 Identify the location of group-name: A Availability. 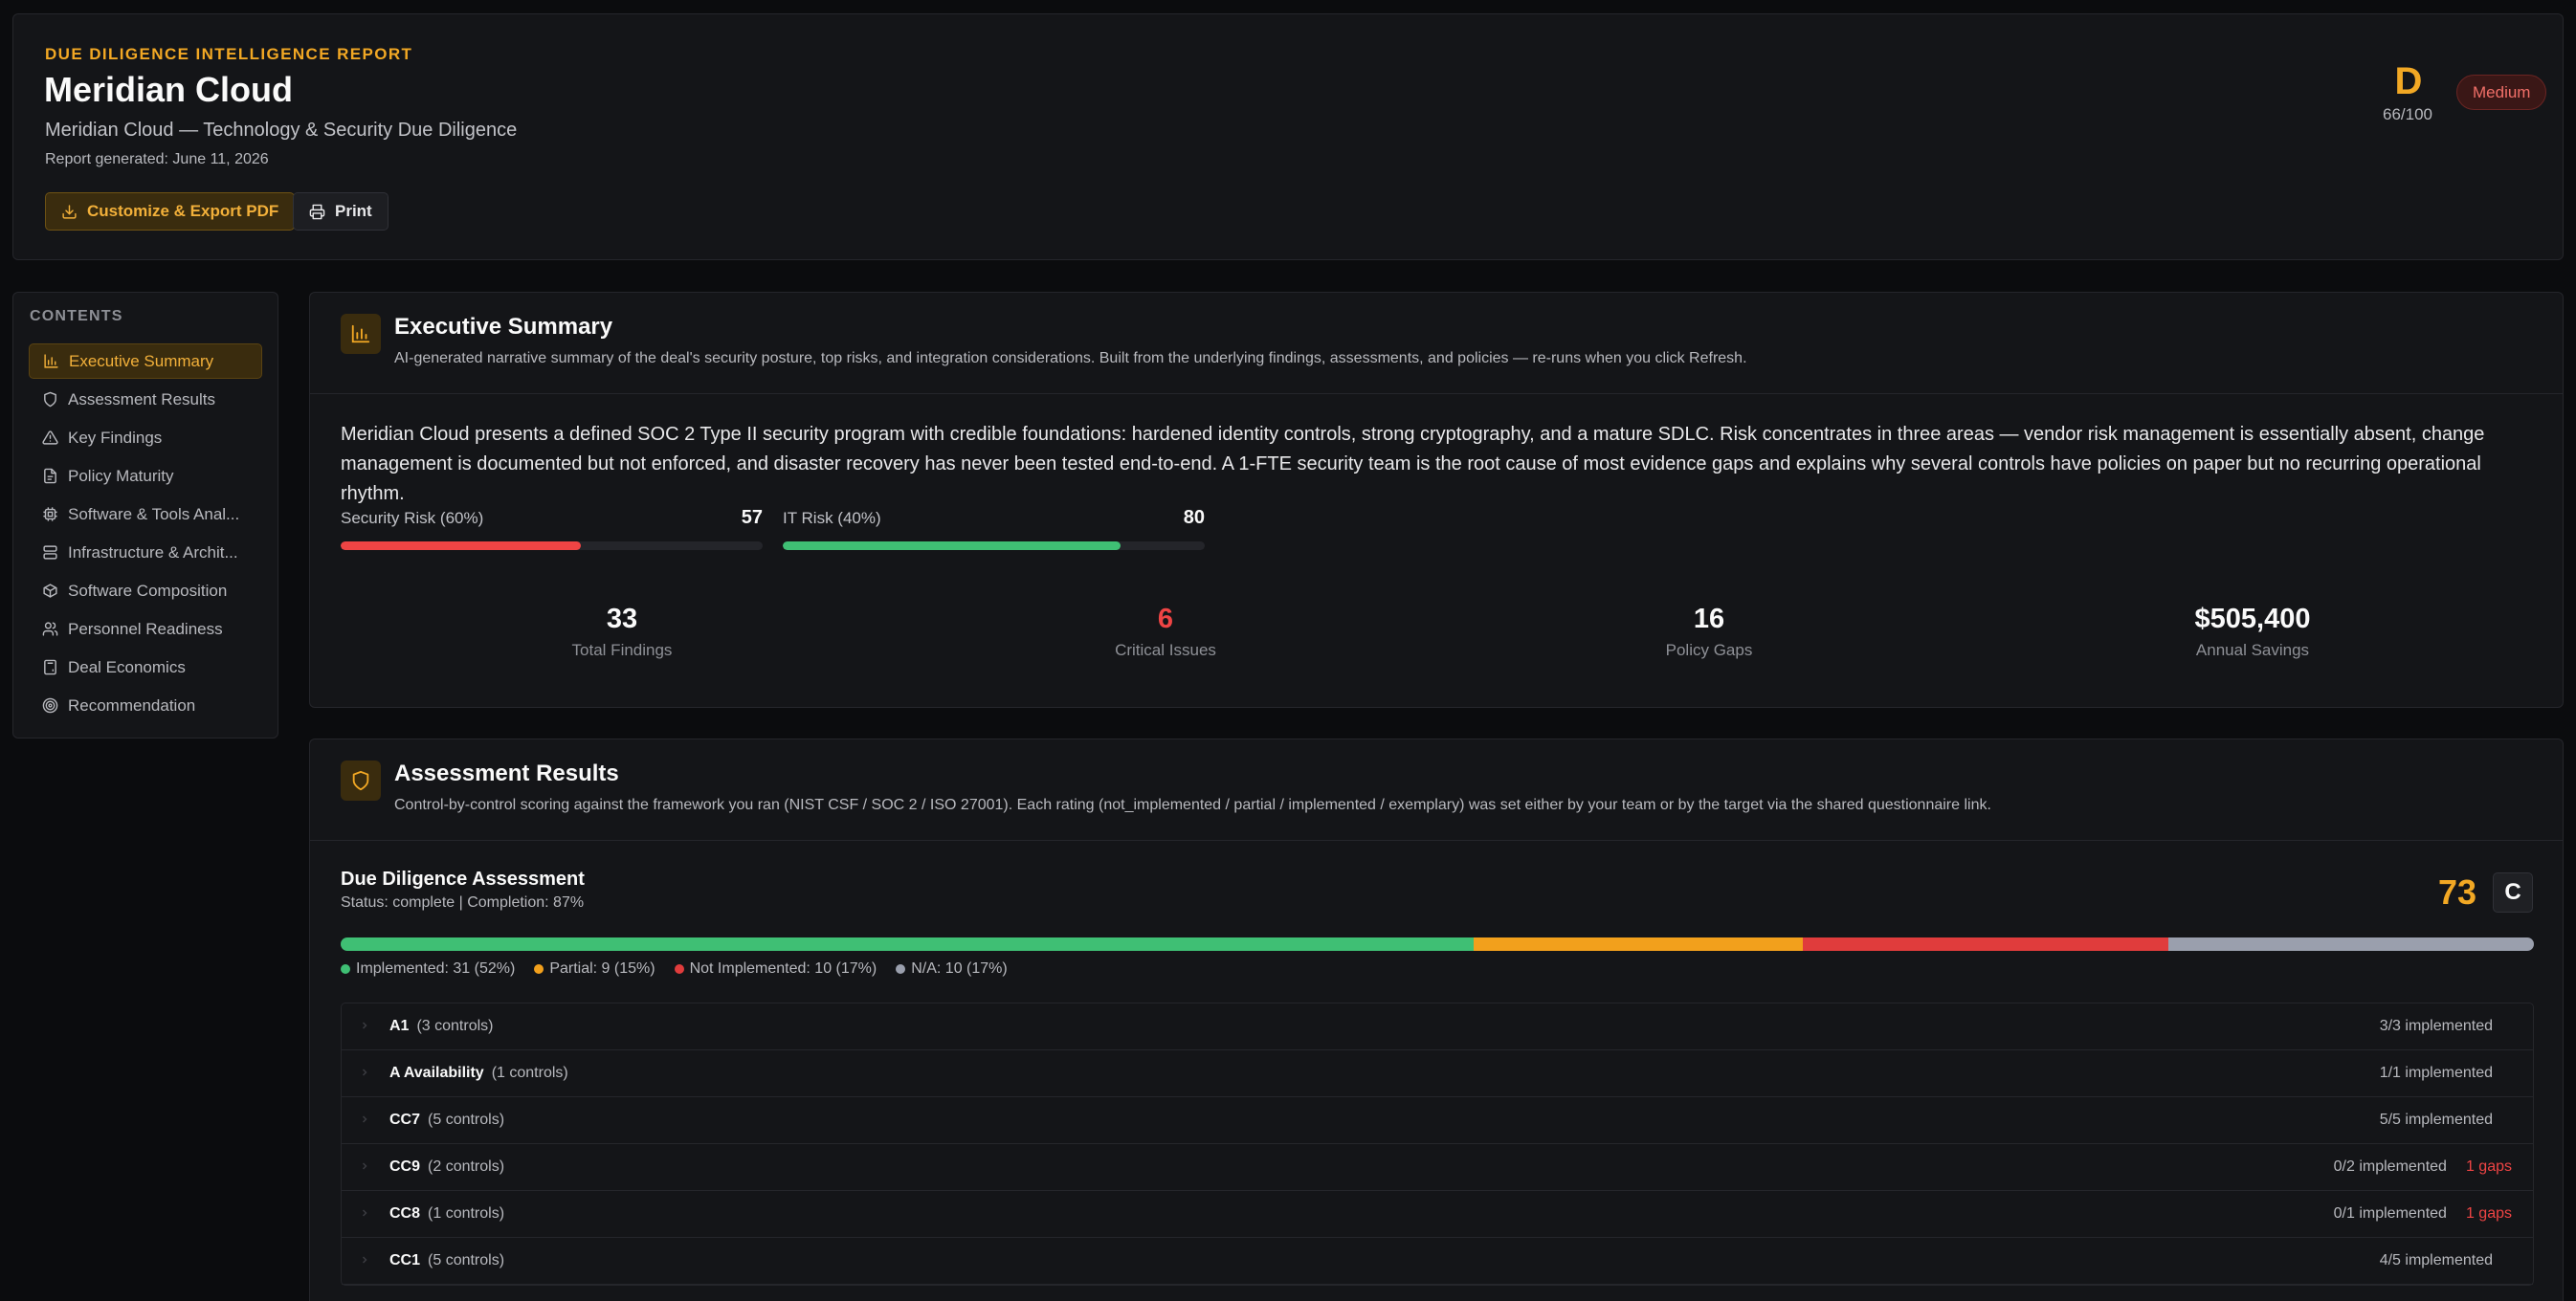
(436, 1073).